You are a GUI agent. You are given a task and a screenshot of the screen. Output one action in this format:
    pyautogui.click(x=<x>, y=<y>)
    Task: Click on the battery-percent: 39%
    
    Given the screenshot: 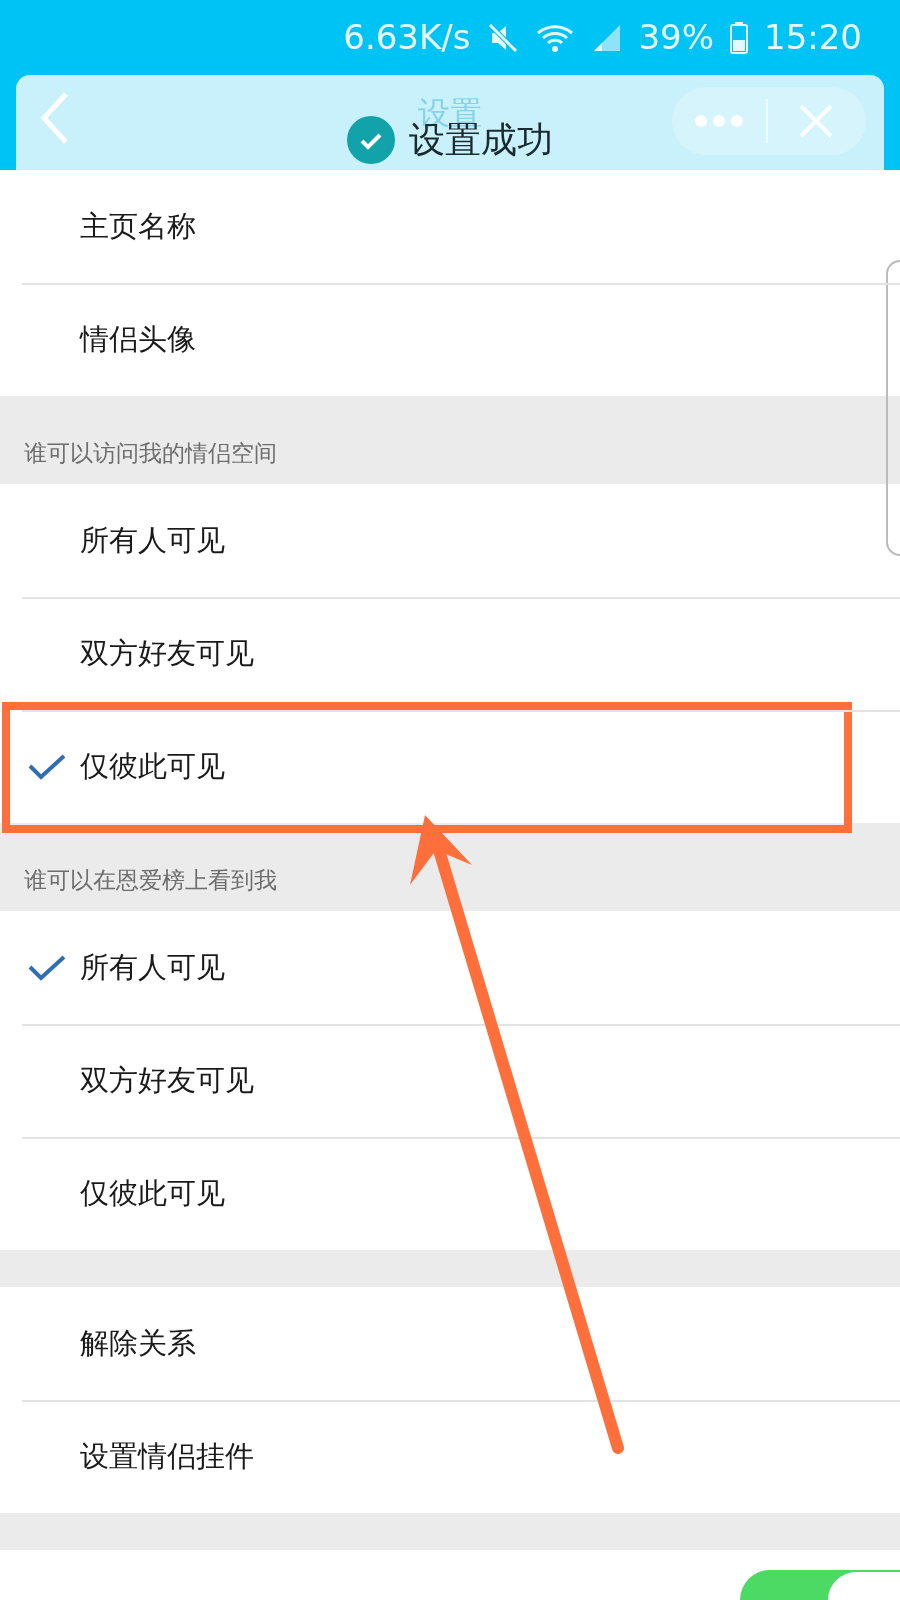 What is the action you would take?
    pyautogui.click(x=676, y=37)
    